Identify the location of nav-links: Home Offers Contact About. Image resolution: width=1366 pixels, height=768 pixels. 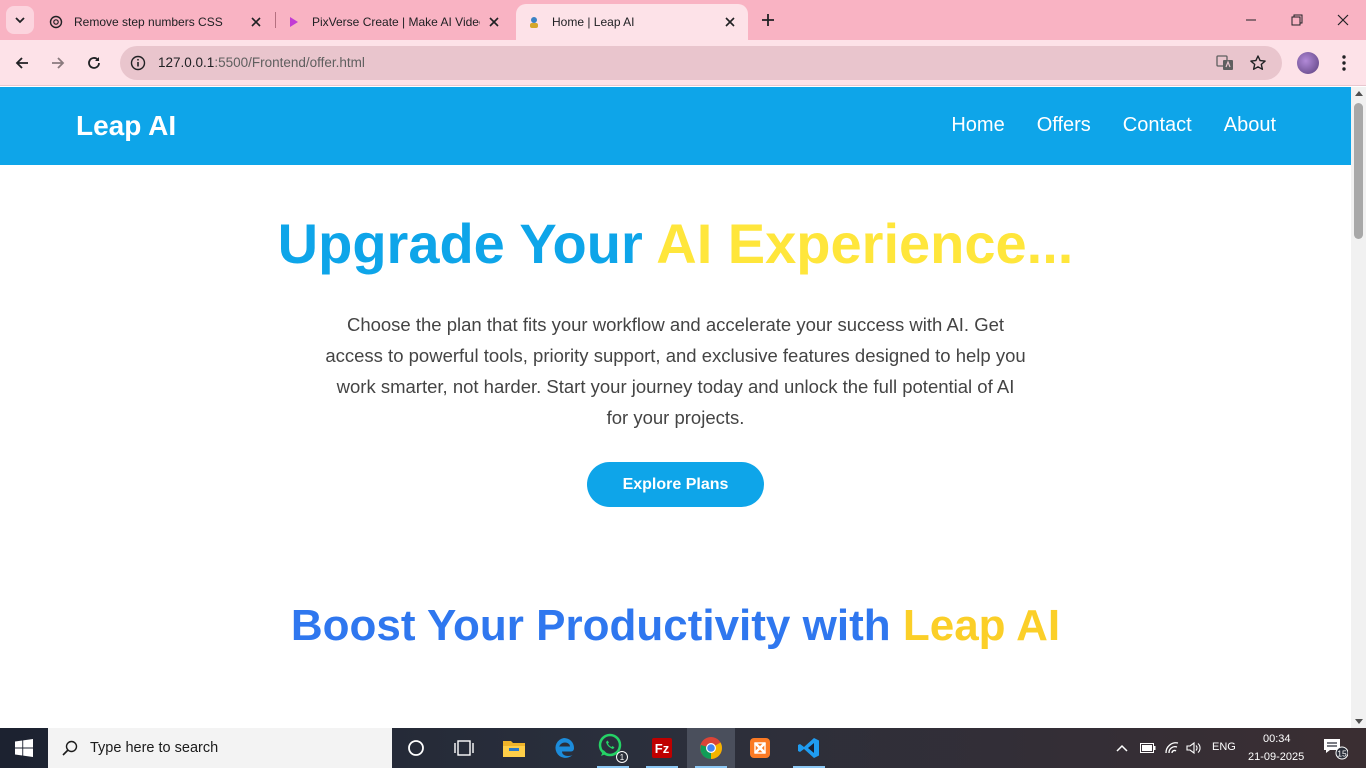
(1113, 125).